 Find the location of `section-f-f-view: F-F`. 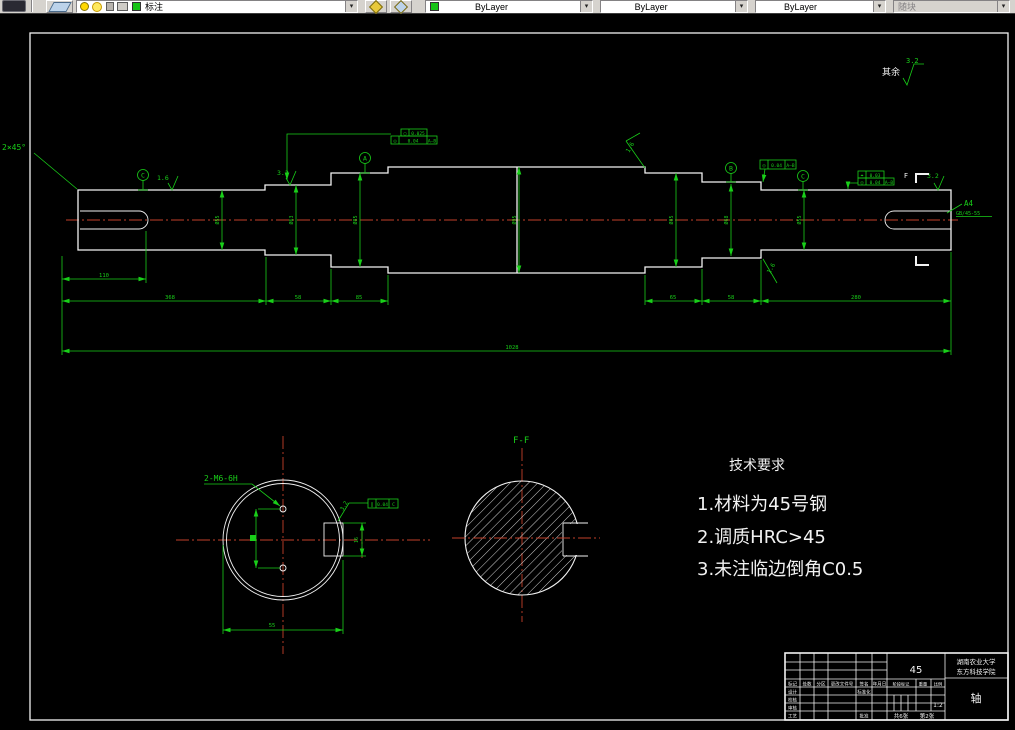

section-f-f-view: F-F is located at coordinates (526, 529).